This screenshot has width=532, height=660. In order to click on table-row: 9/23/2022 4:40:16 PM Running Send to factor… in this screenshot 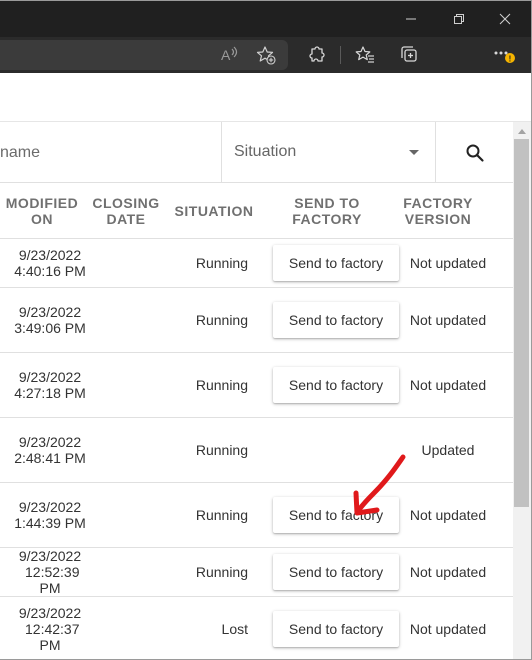, I will do `click(256, 263)`.